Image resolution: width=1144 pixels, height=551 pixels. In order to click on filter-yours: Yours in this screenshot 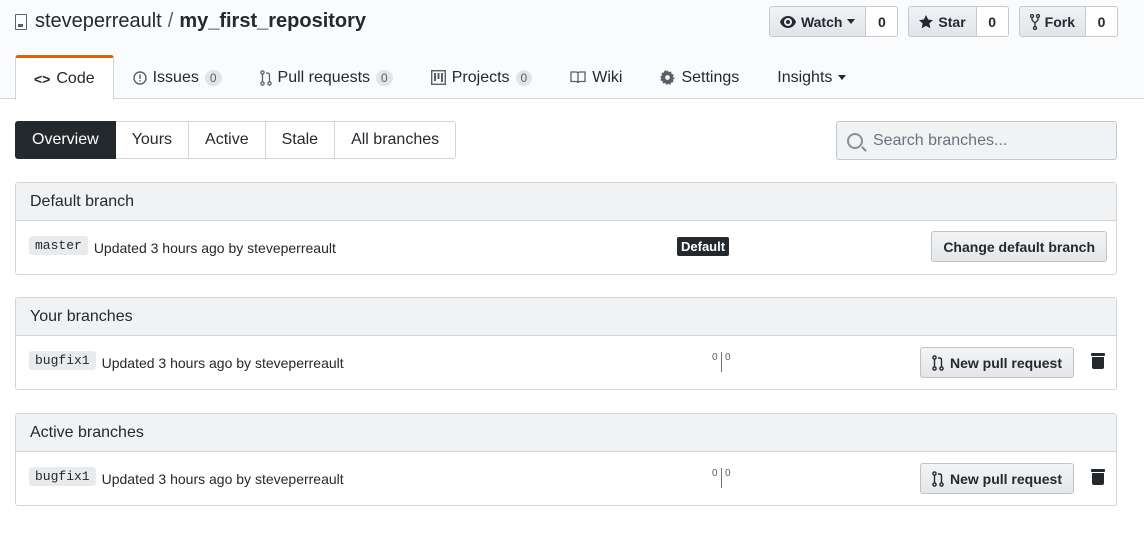, I will do `click(152, 140)`.